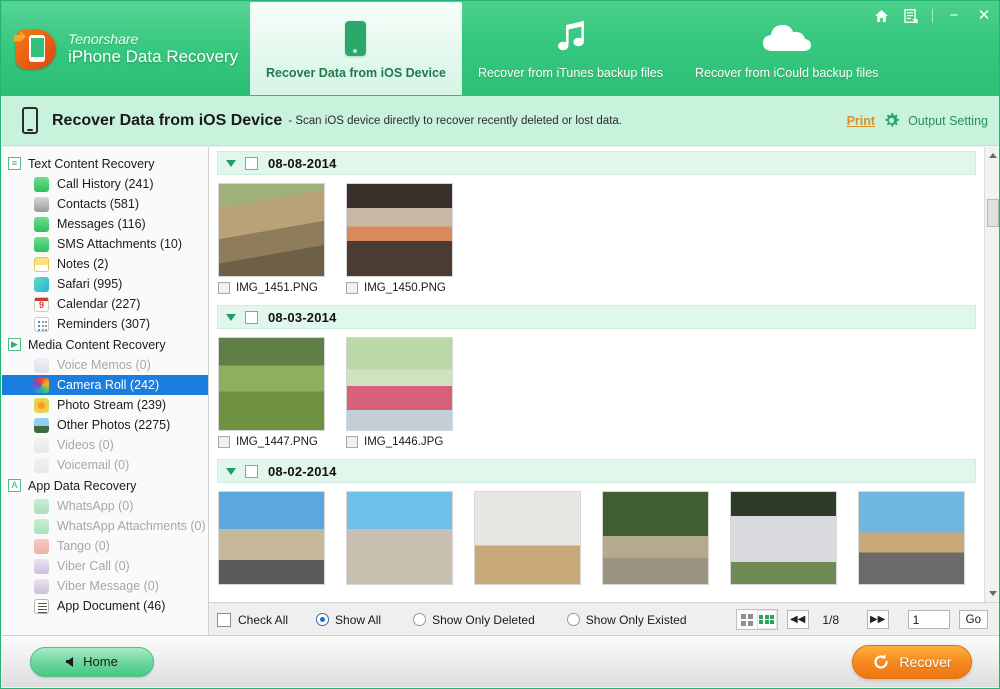  Describe the element at coordinates (991, 374) in the screenshot. I see `vertical-scrollbar` at that location.